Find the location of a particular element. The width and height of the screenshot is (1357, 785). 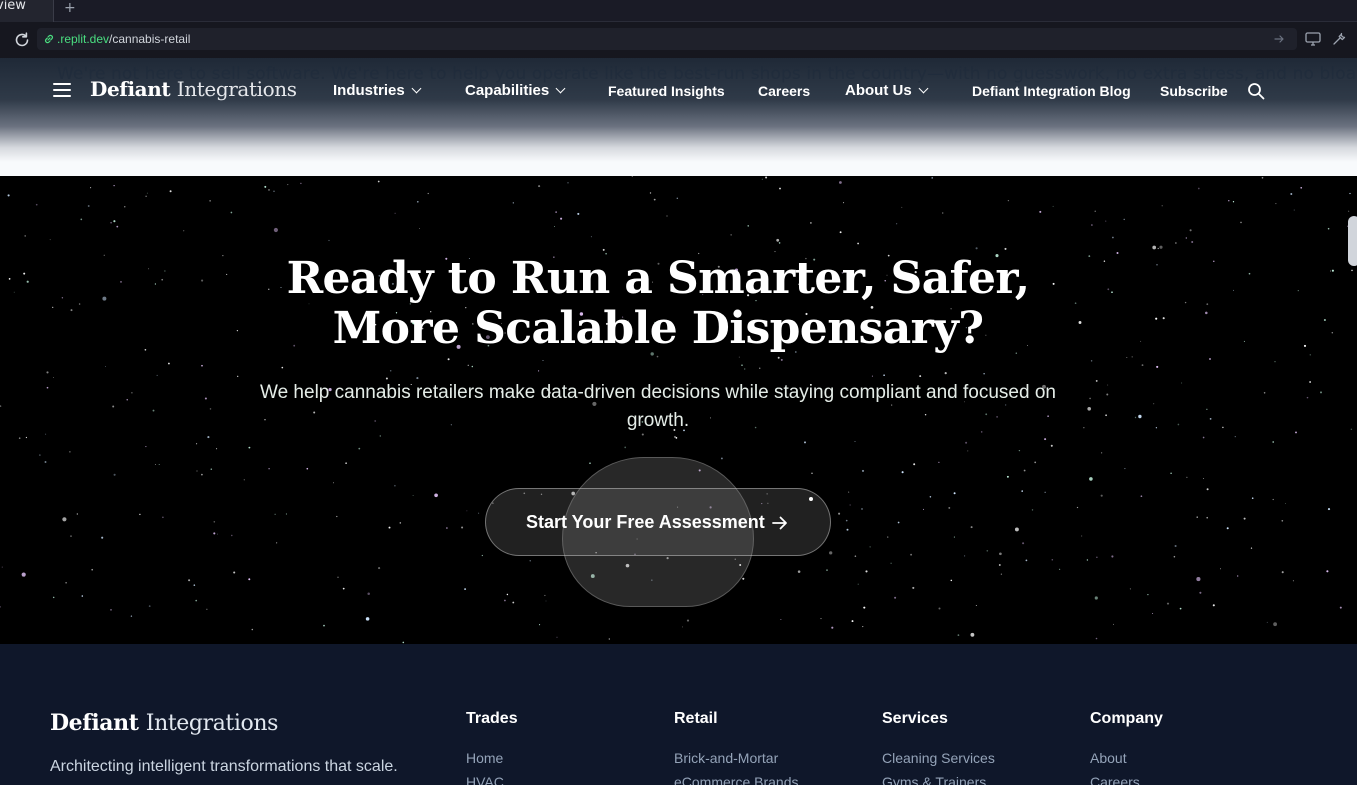

footer-link: eCommerce Brands is located at coordinates (736, 777).